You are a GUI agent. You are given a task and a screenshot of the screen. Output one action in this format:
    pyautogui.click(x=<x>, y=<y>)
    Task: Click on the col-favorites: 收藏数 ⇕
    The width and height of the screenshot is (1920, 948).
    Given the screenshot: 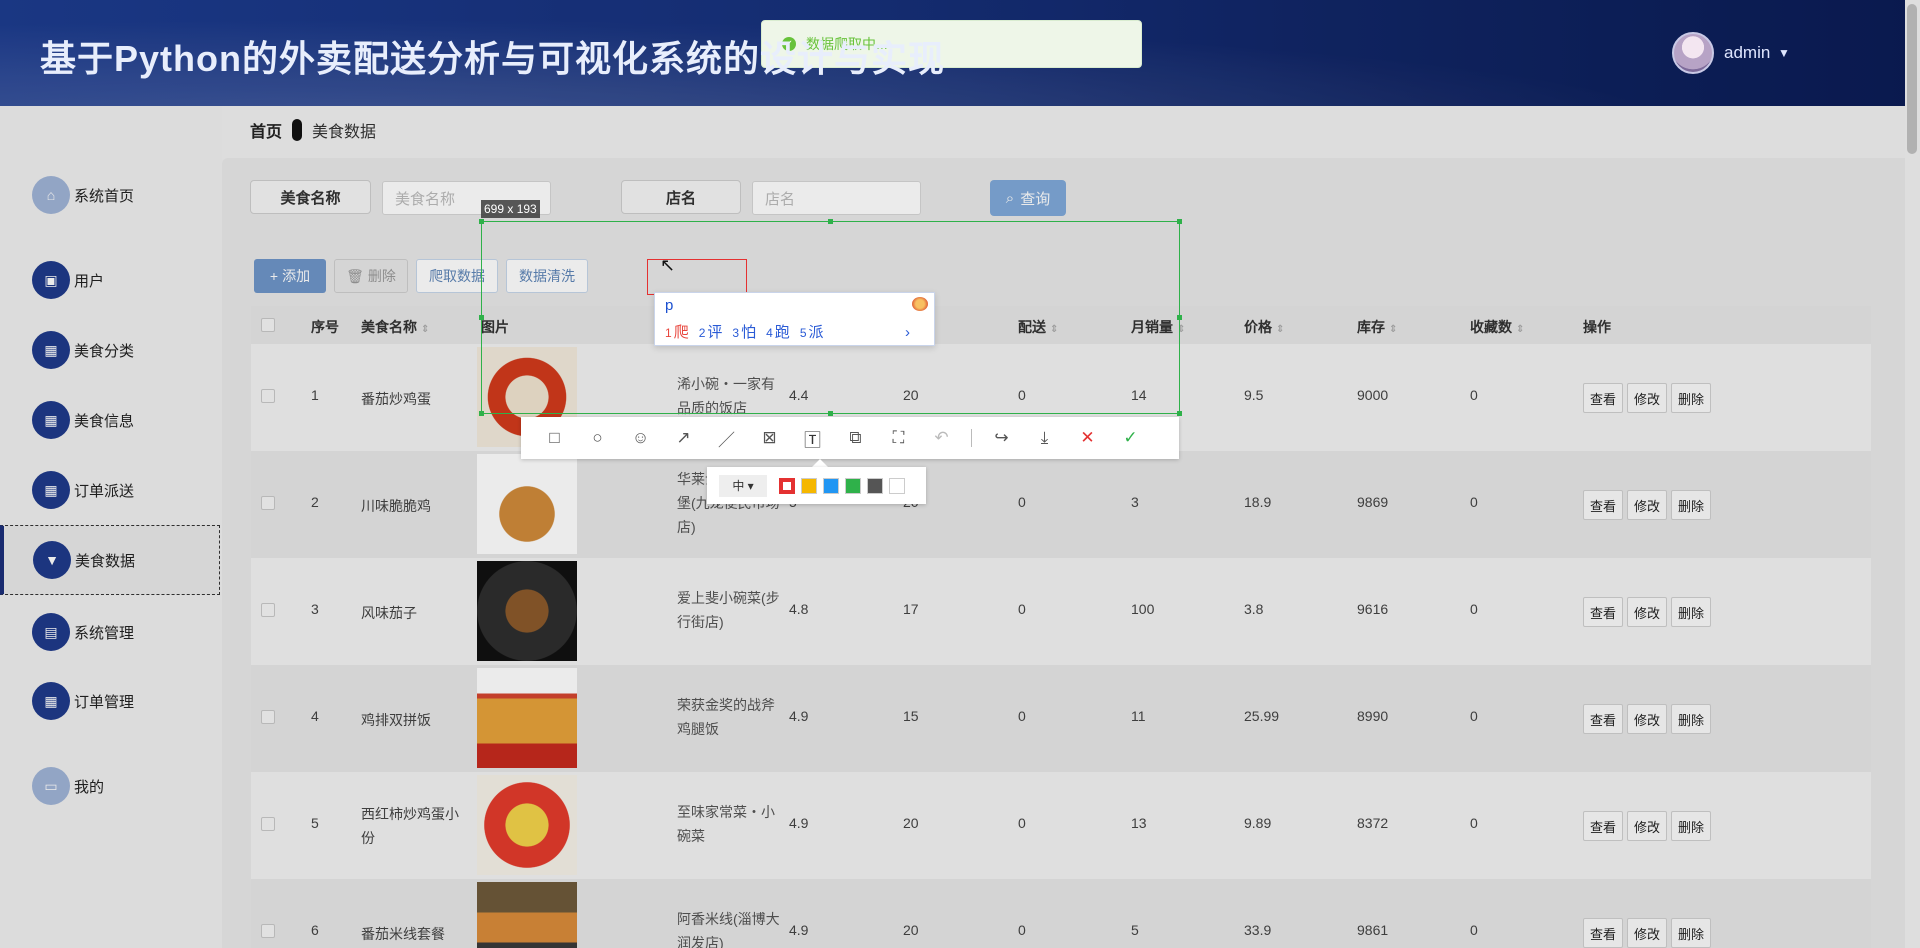 What is the action you would take?
    pyautogui.click(x=1497, y=327)
    